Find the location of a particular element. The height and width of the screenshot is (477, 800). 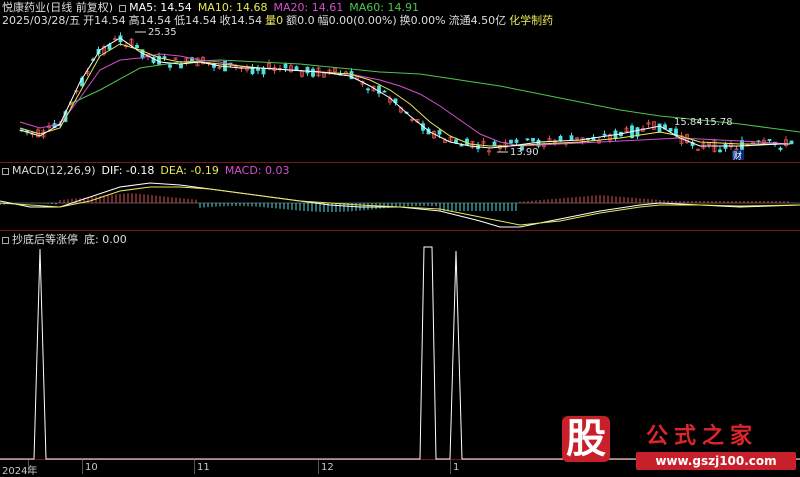

logo-icon: 股 is located at coordinates (586, 439).